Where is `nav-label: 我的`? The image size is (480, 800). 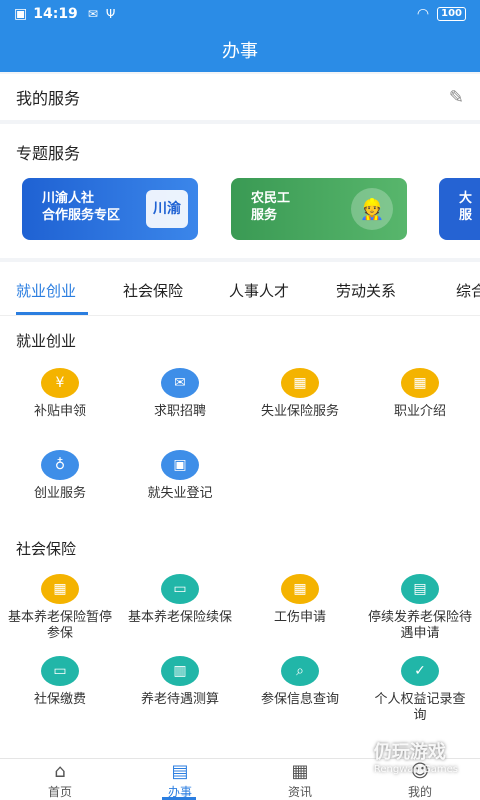
nav-label: 我的 is located at coordinates (419, 792).